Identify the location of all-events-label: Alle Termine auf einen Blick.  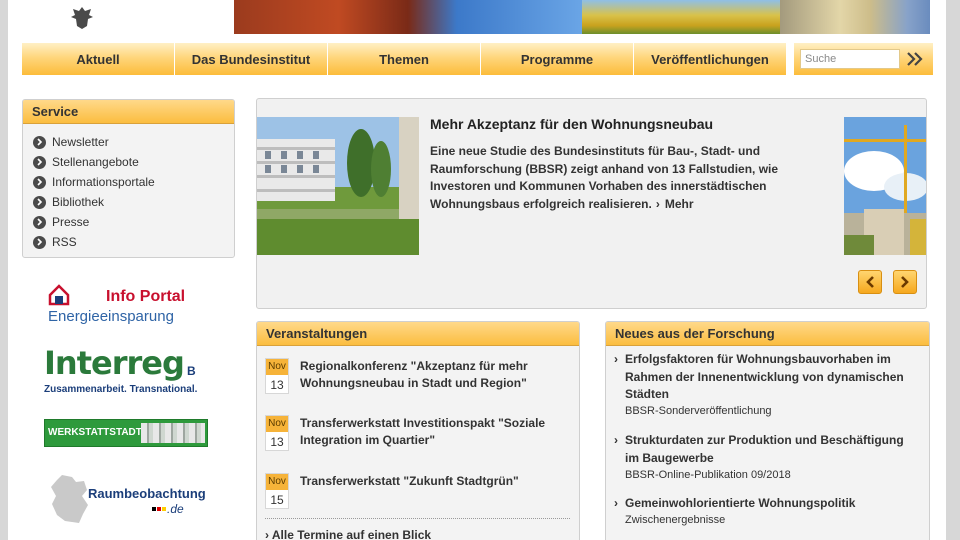
(351, 534).